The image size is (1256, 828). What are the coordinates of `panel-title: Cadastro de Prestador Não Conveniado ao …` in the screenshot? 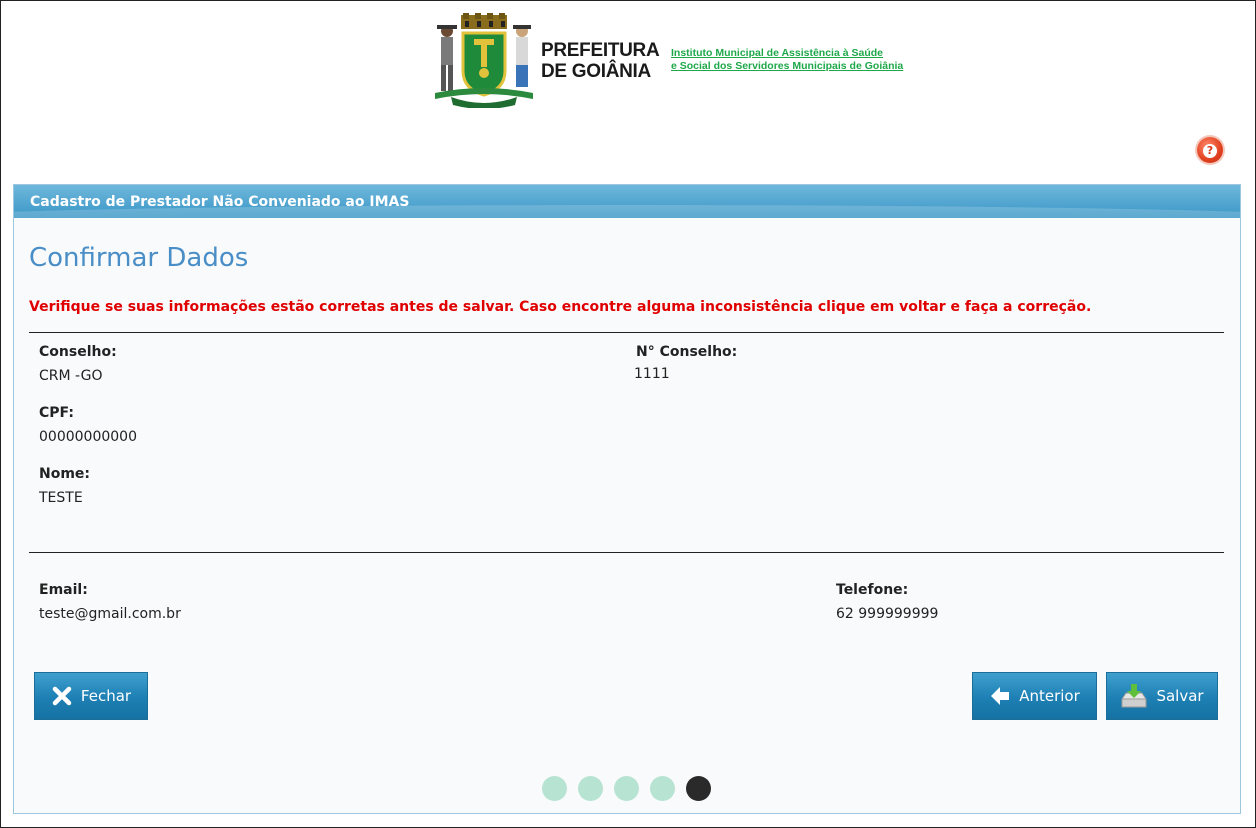 It's located at (220, 202).